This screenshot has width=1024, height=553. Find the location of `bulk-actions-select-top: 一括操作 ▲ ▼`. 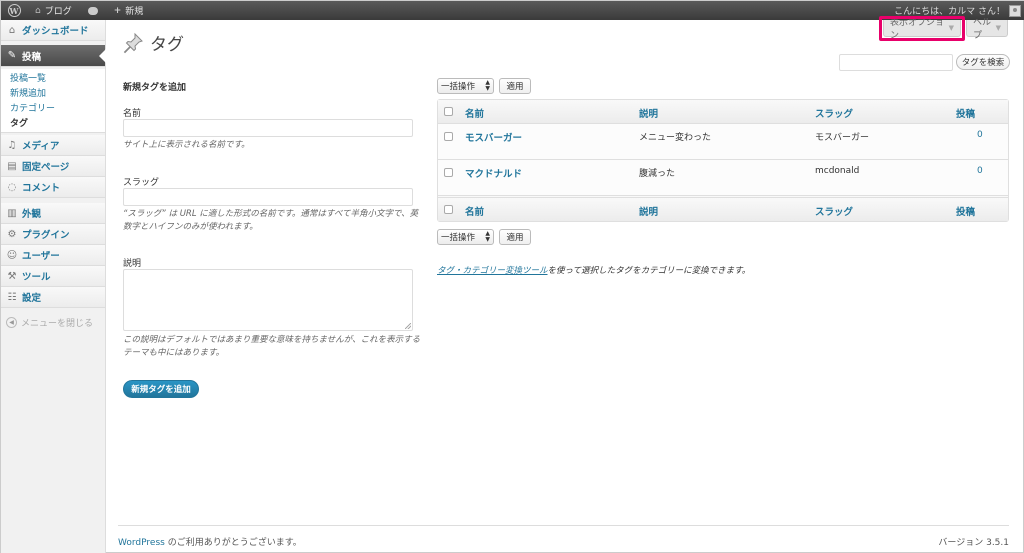

bulk-actions-select-top: 一括操作 ▲ ▼ is located at coordinates (465, 86).